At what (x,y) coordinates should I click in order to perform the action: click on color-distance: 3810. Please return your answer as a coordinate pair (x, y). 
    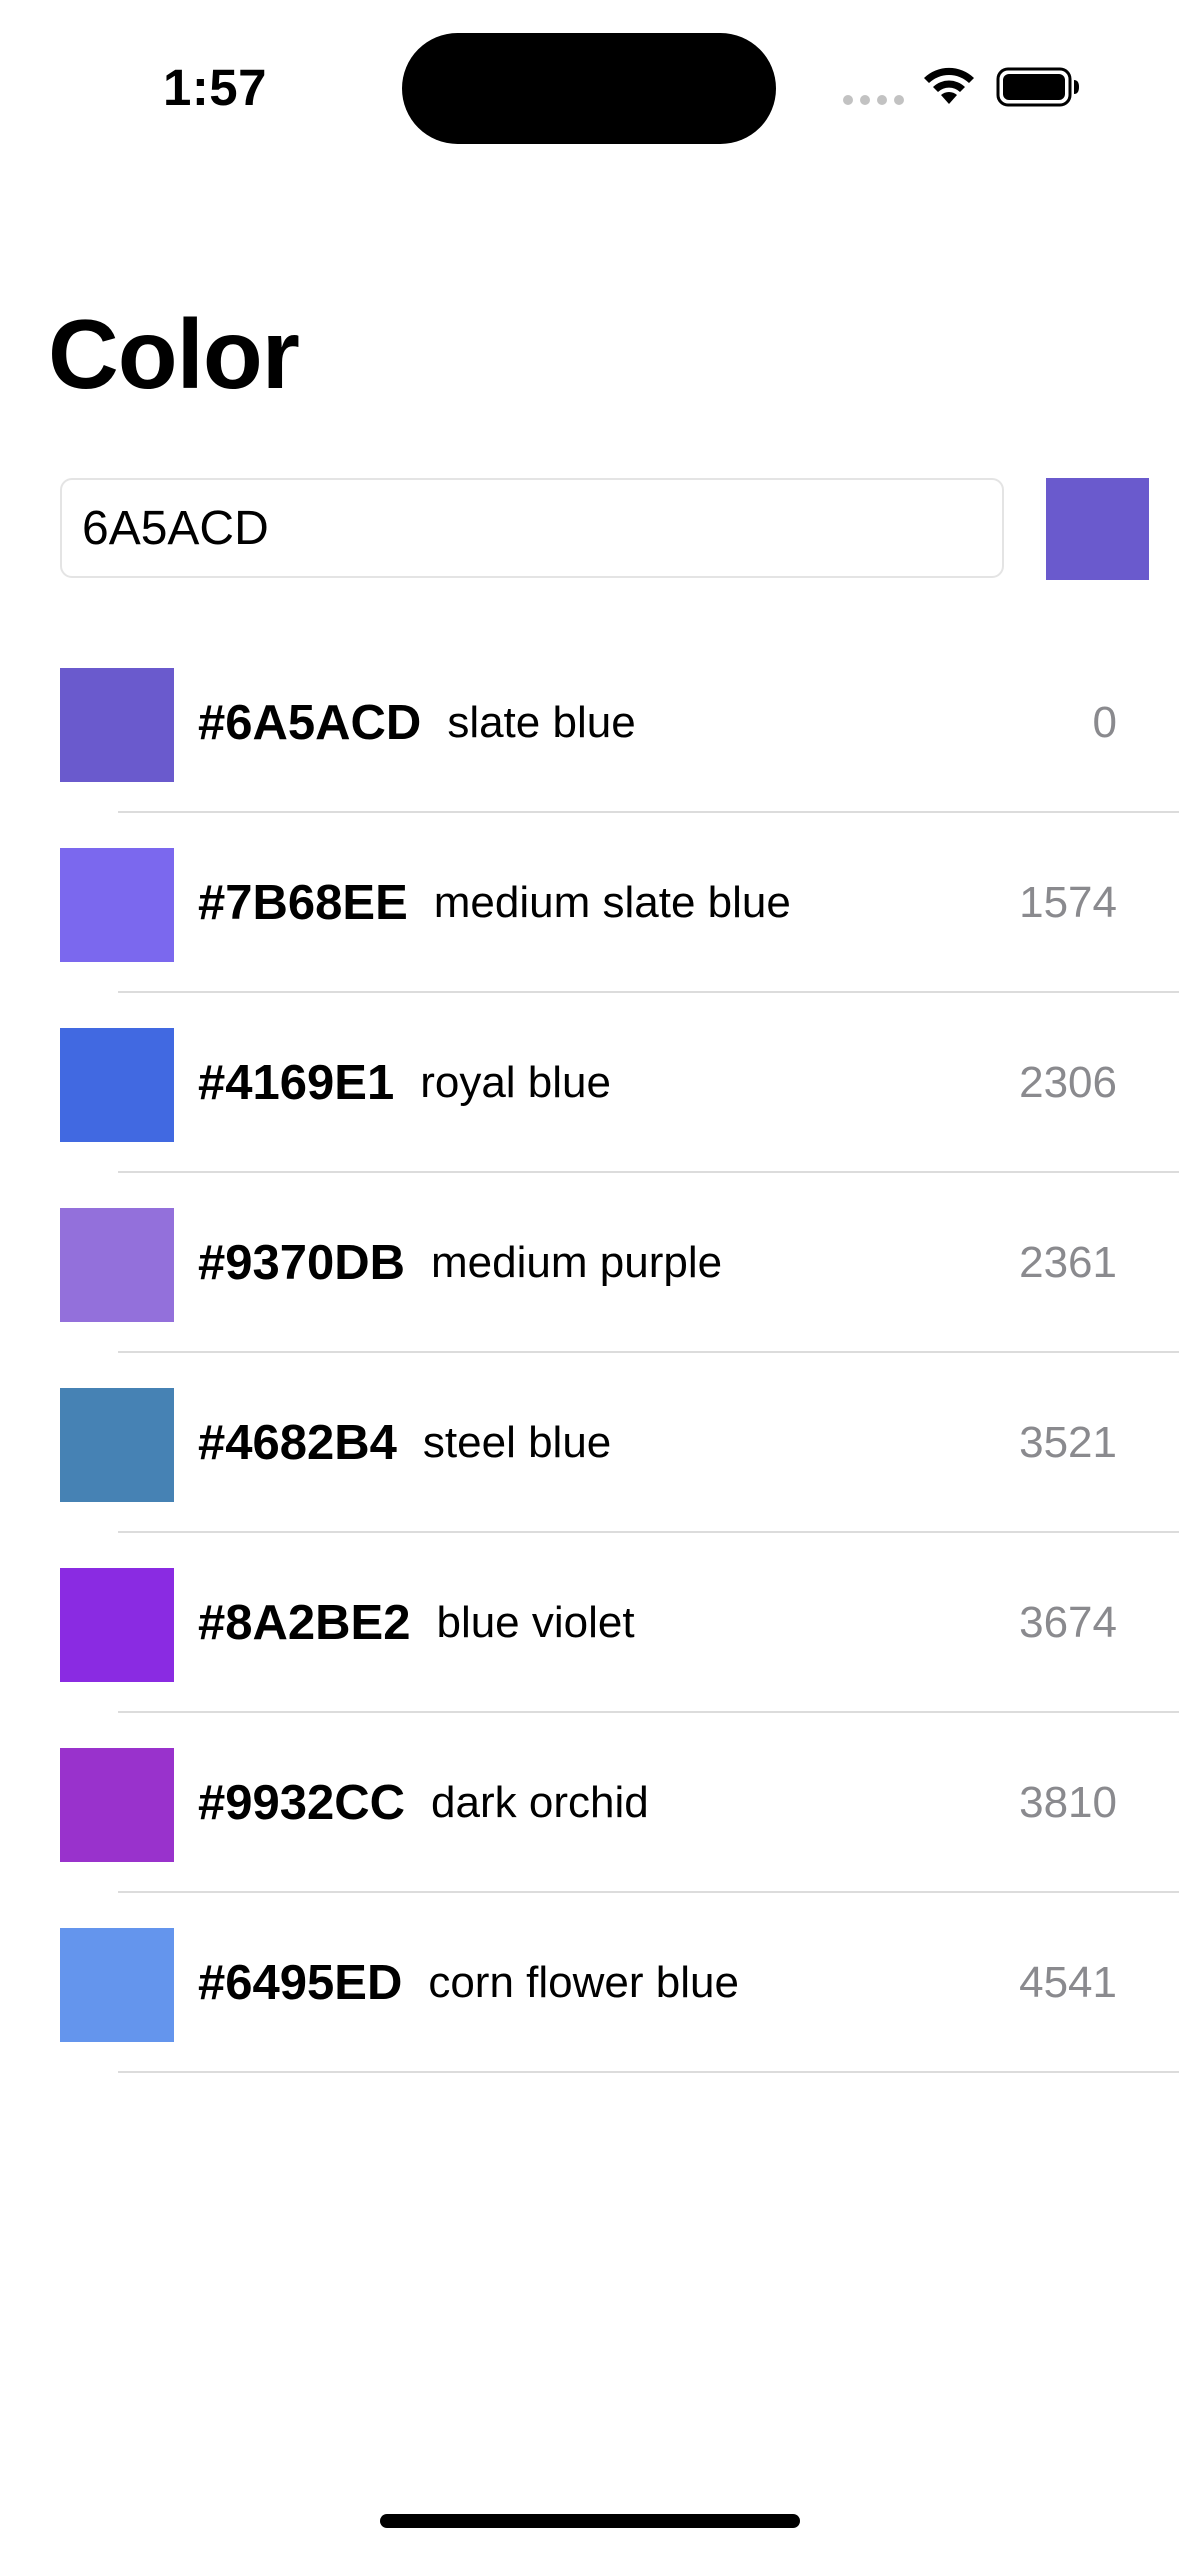
    Looking at the image, I should click on (1068, 1802).